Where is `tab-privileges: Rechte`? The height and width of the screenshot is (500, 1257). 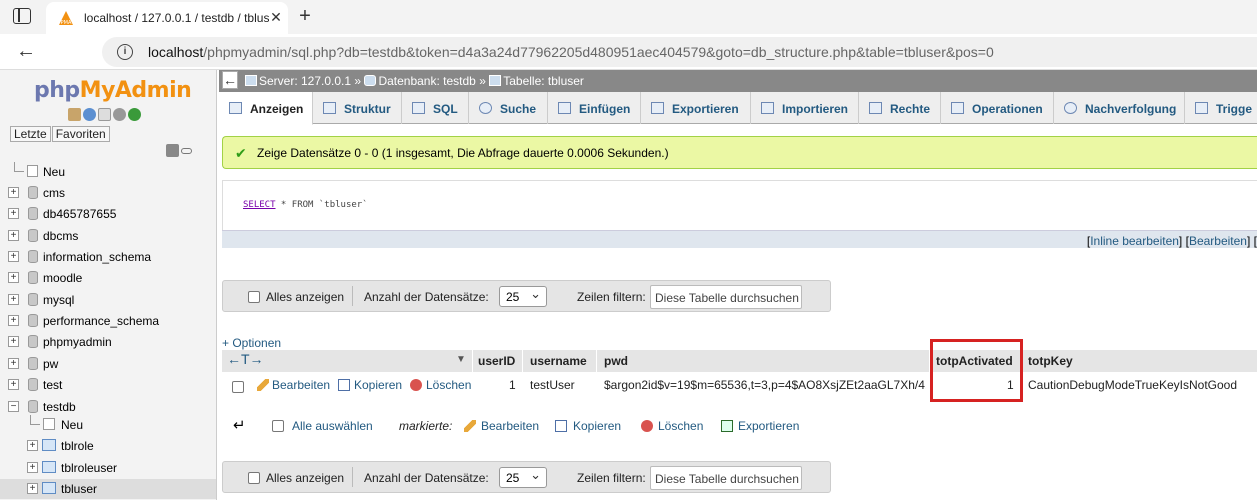 tab-privileges: Rechte is located at coordinates (900, 108).